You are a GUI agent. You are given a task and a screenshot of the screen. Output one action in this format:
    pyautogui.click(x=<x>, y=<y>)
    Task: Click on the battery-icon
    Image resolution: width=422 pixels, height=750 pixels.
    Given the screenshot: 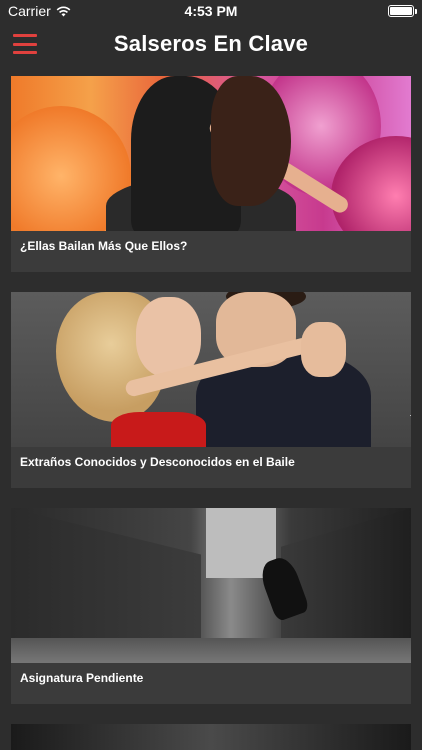 What is the action you would take?
    pyautogui.click(x=402, y=11)
    